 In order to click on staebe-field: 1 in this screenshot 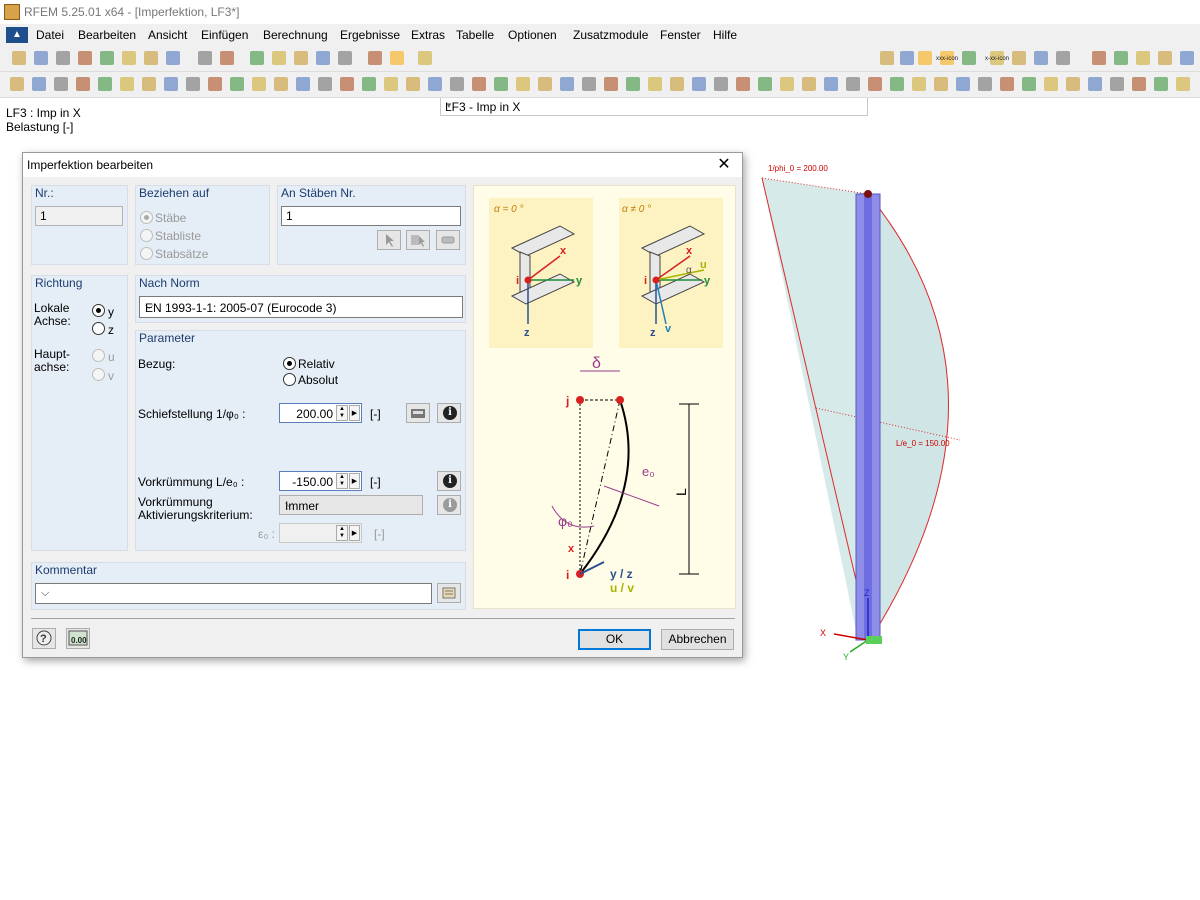, I will do `click(371, 216)`.